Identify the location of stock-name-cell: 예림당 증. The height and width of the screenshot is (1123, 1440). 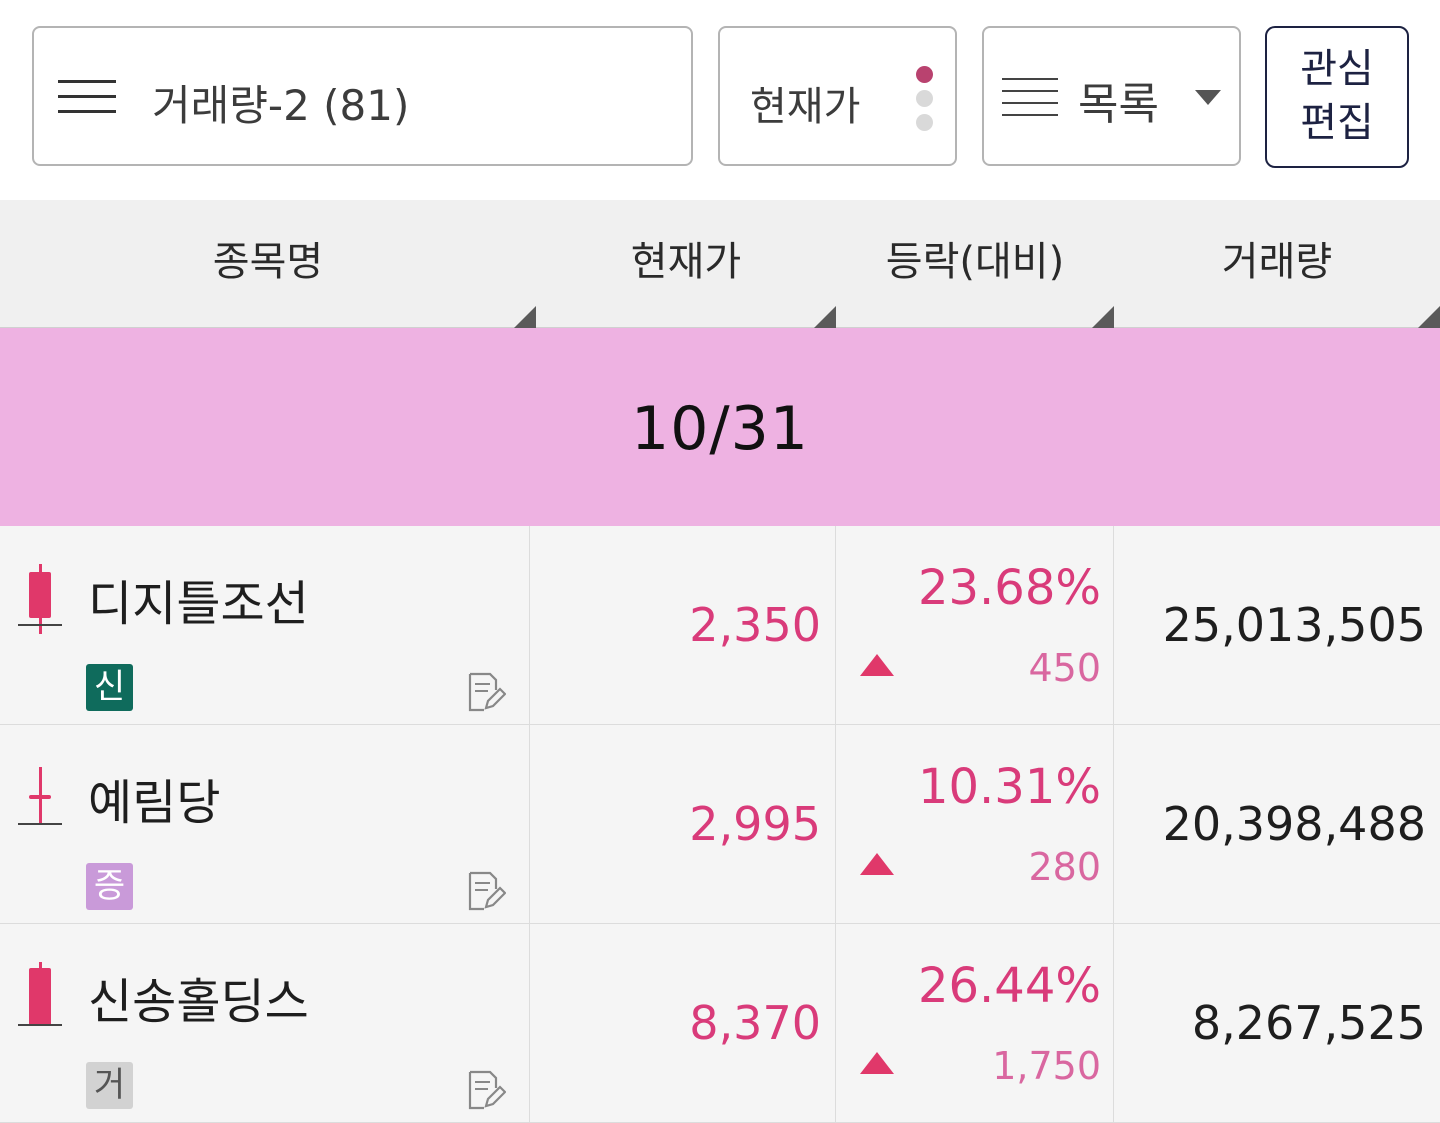
(265, 824).